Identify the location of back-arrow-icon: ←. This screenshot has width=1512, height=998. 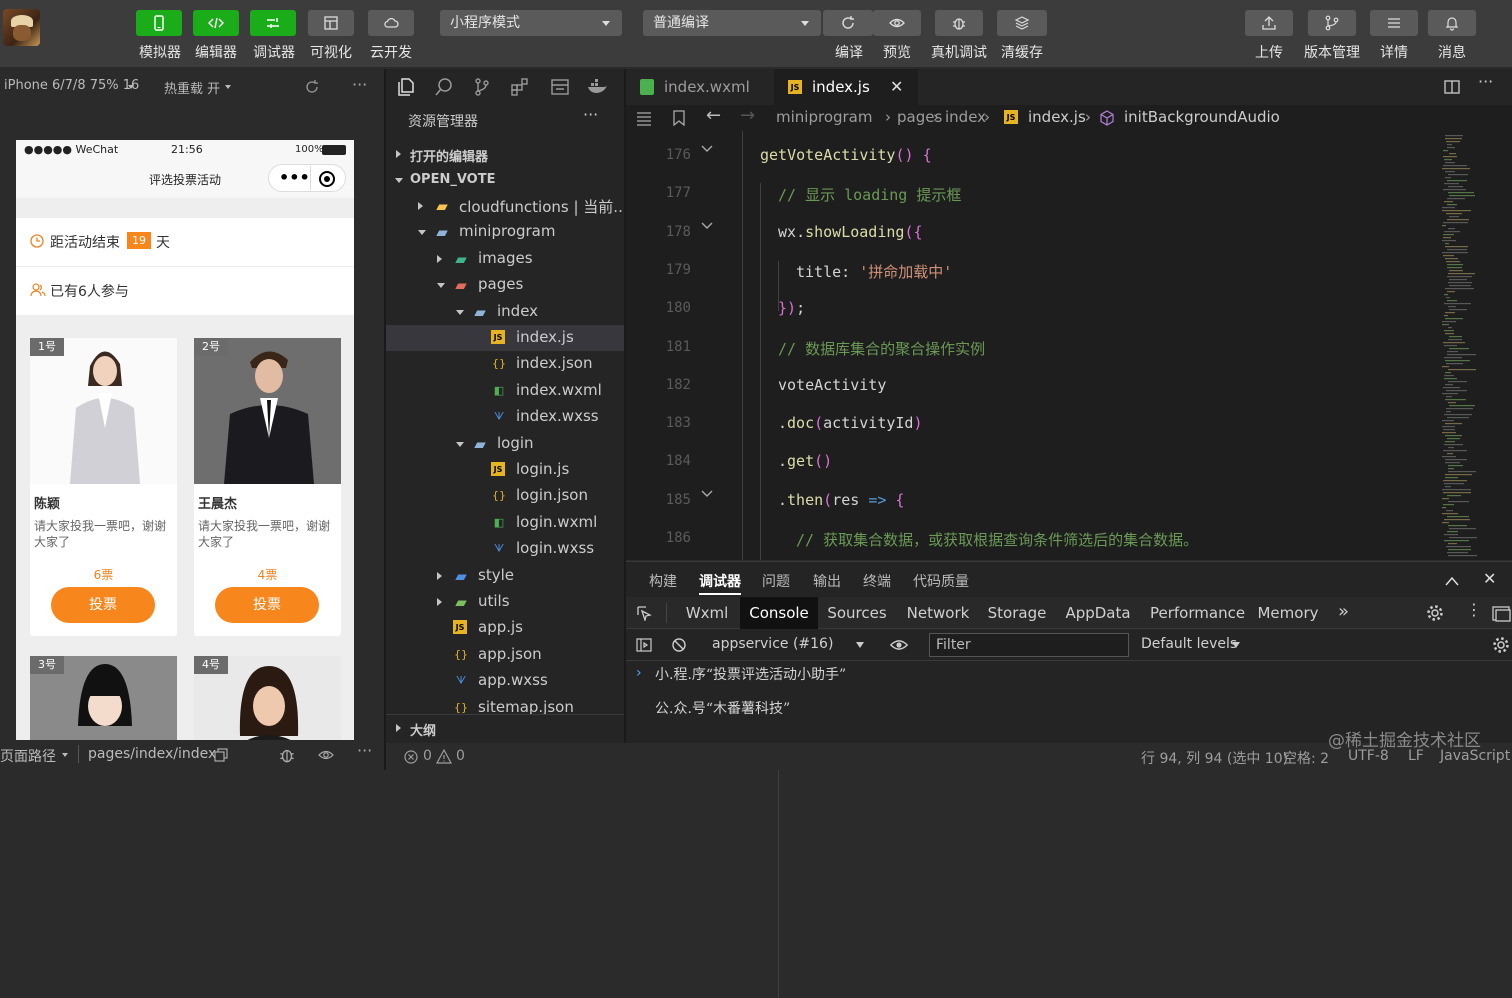
(713, 115).